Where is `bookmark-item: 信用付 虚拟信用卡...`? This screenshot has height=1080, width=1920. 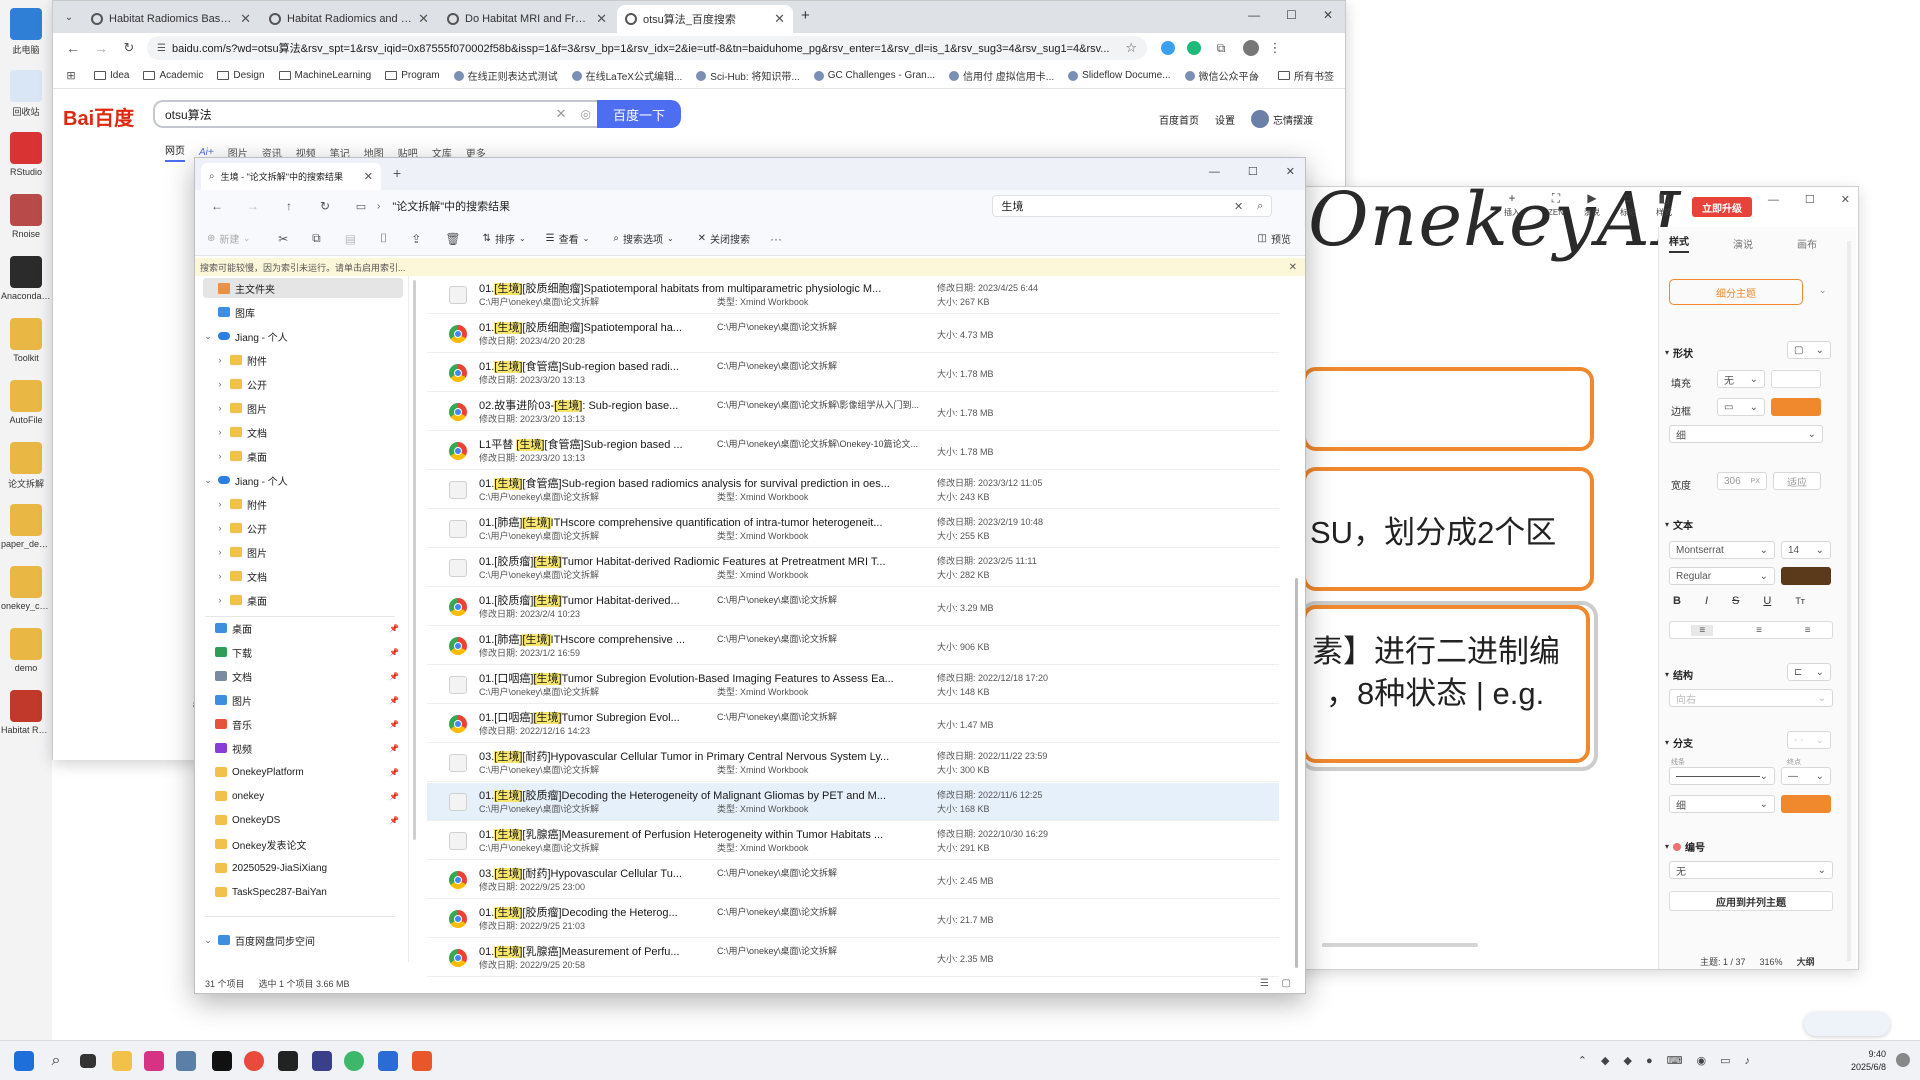
bookmark-item: 信用付 虚拟信用卡... is located at coordinates (1001, 75).